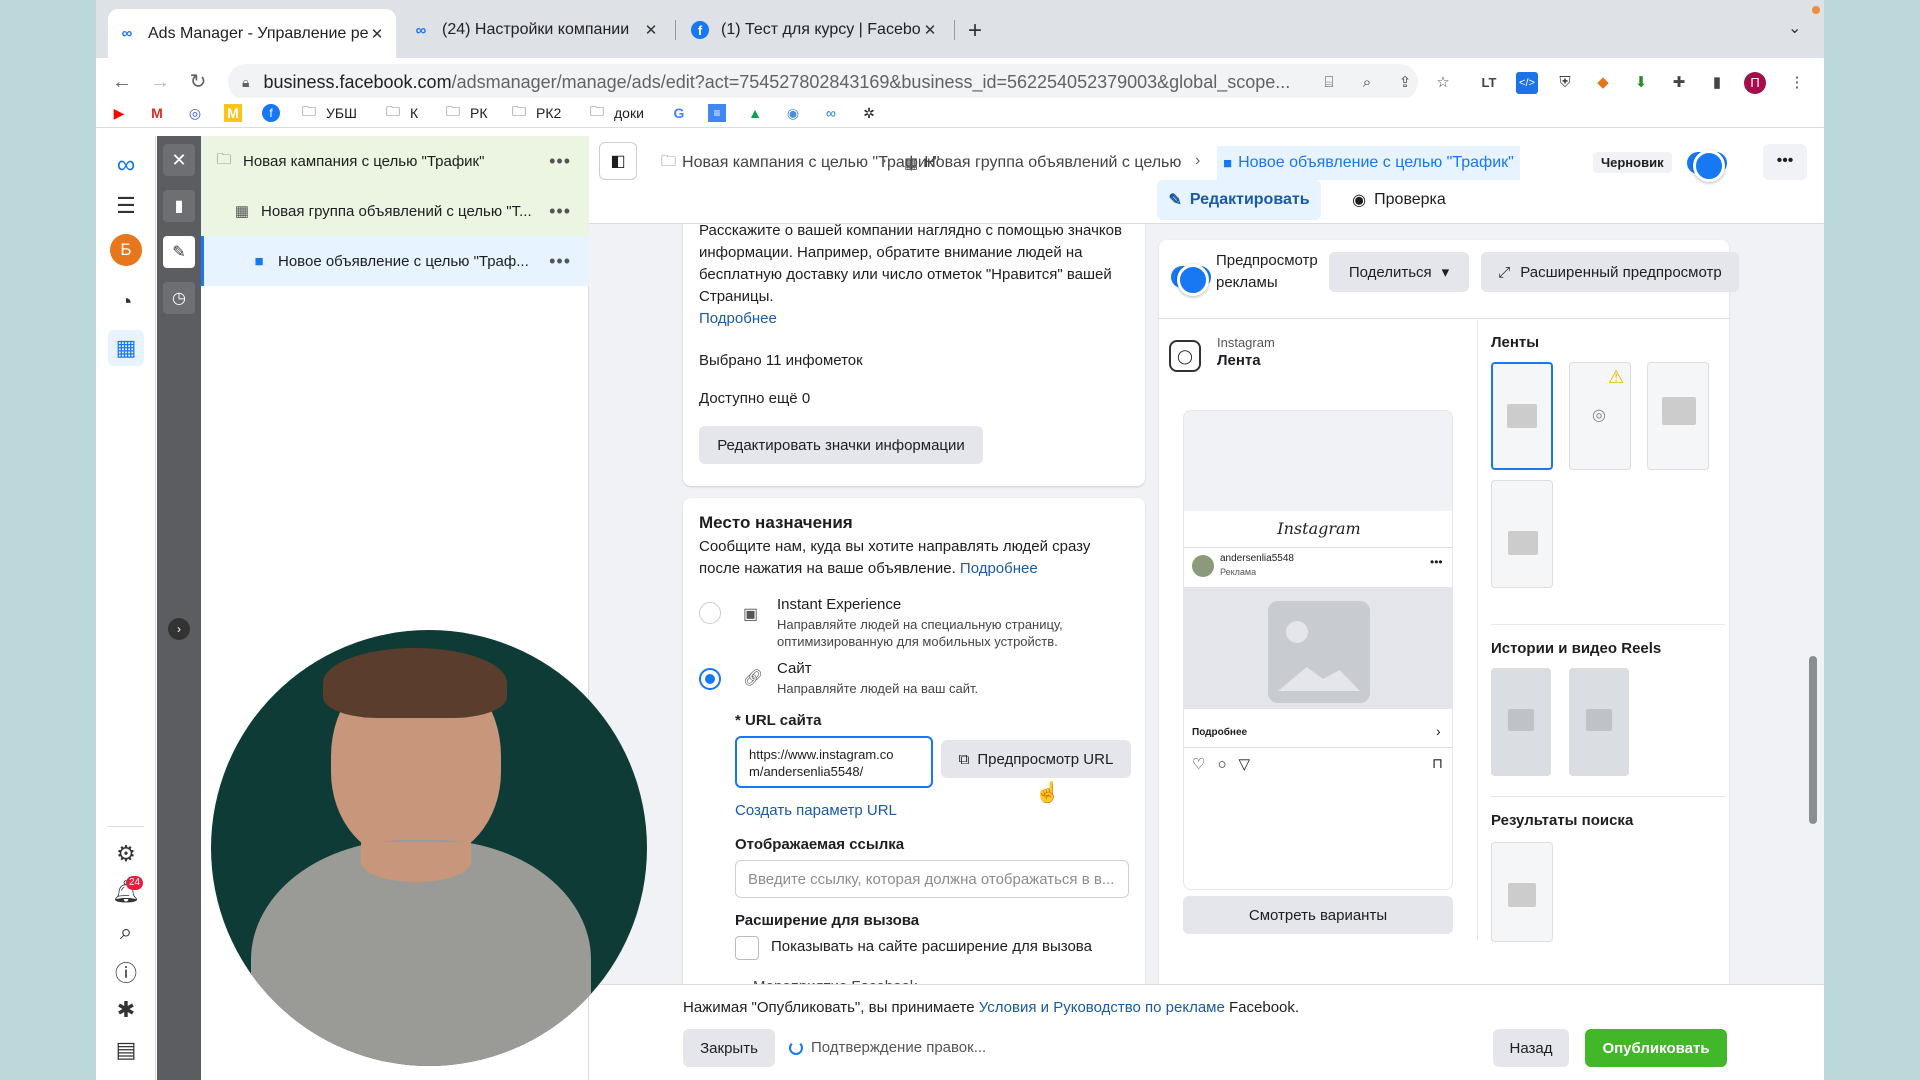 The height and width of the screenshot is (1080, 1920). I want to click on meta-logo-icon: ∞, so click(126, 164).